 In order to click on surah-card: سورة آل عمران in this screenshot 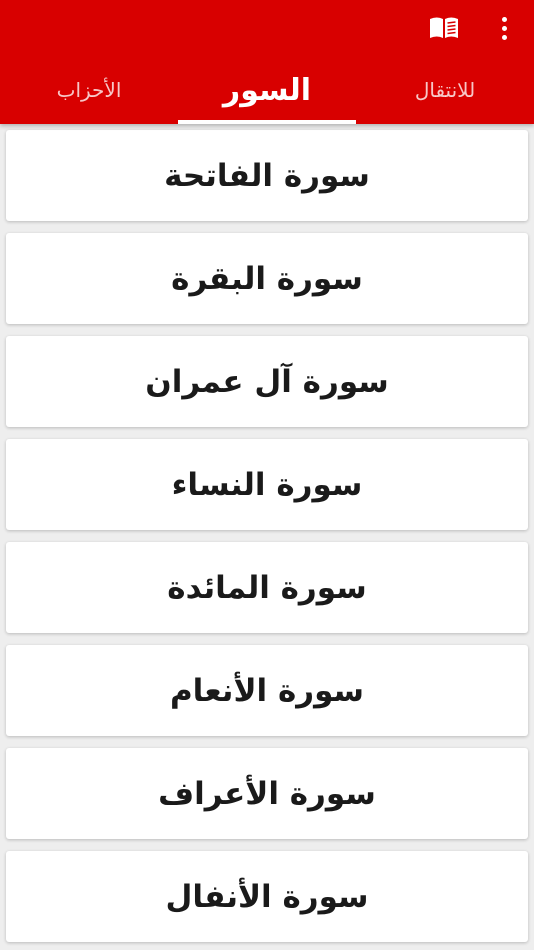, I will do `click(267, 381)`.